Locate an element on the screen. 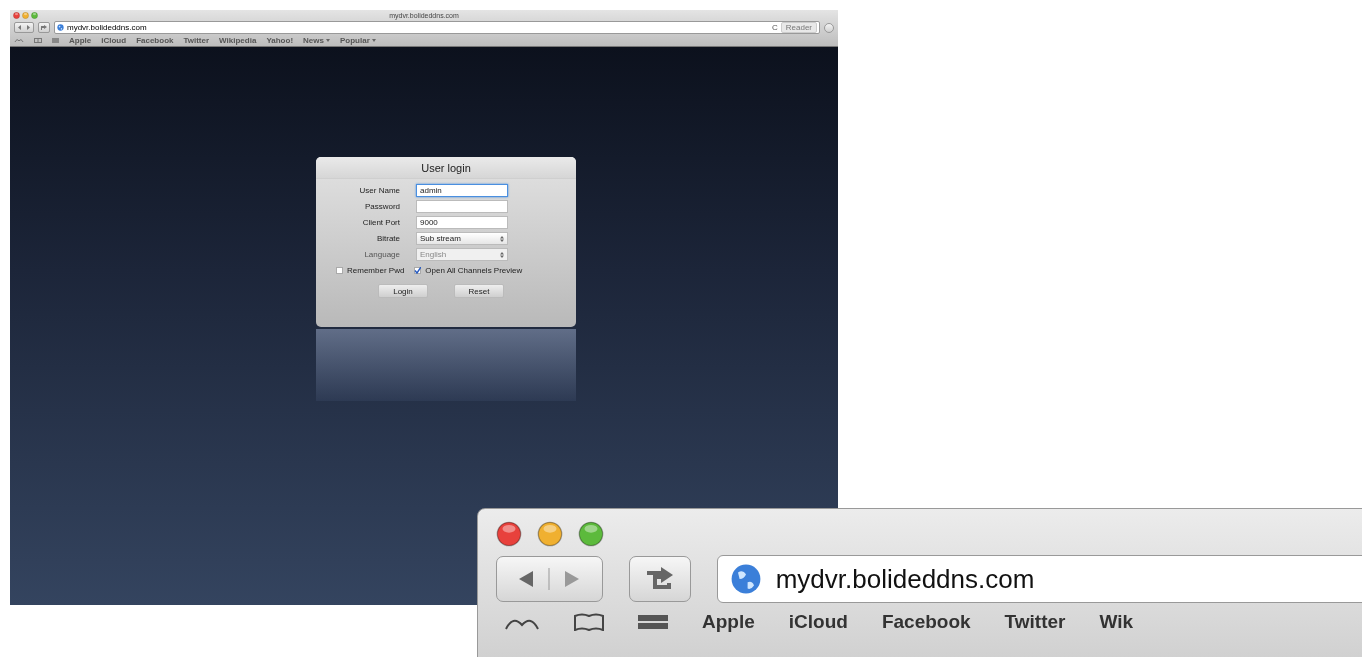 The height and width of the screenshot is (657, 1362). bookmark-link: News is located at coordinates (316, 40).